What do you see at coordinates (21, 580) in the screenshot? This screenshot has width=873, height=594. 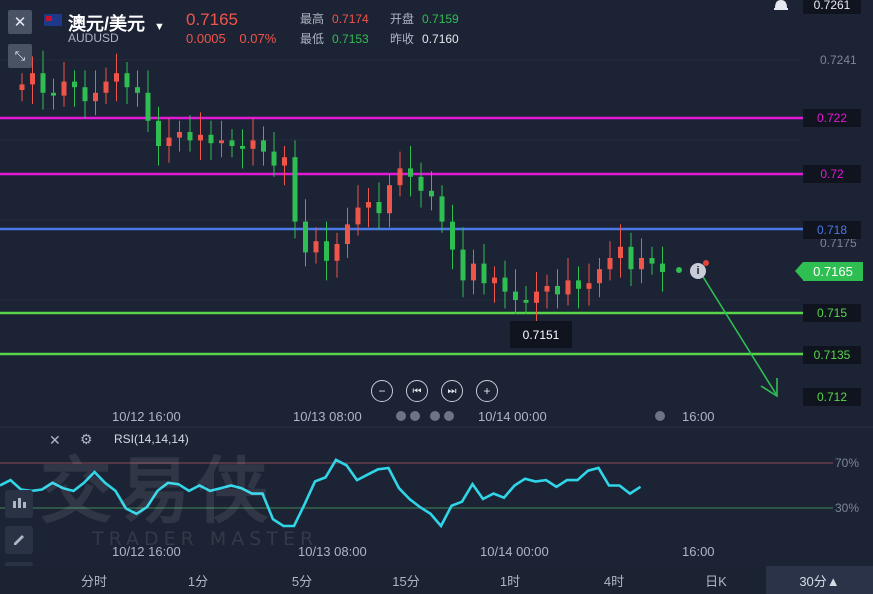 I see `tabs-spacer` at bounding box center [21, 580].